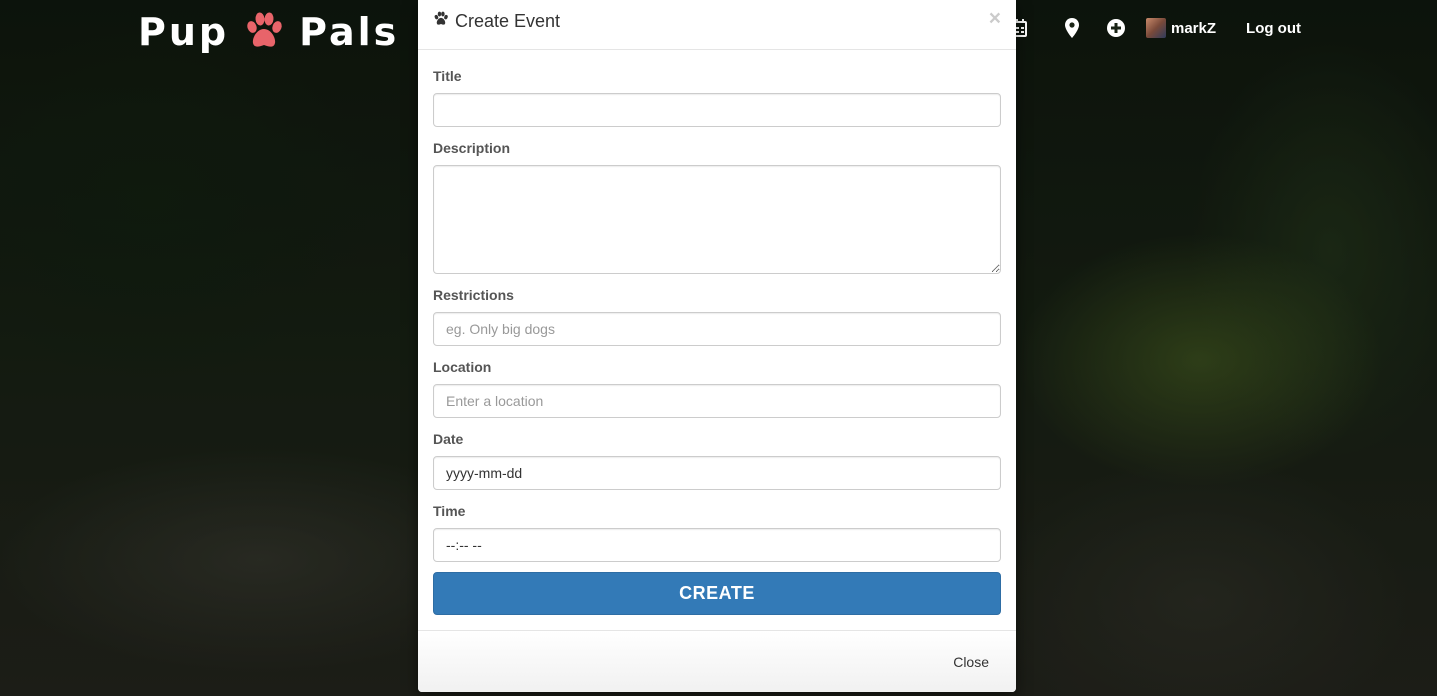 This screenshot has width=1437, height=696. What do you see at coordinates (447, 76) in the screenshot?
I see `title-label: Title` at bounding box center [447, 76].